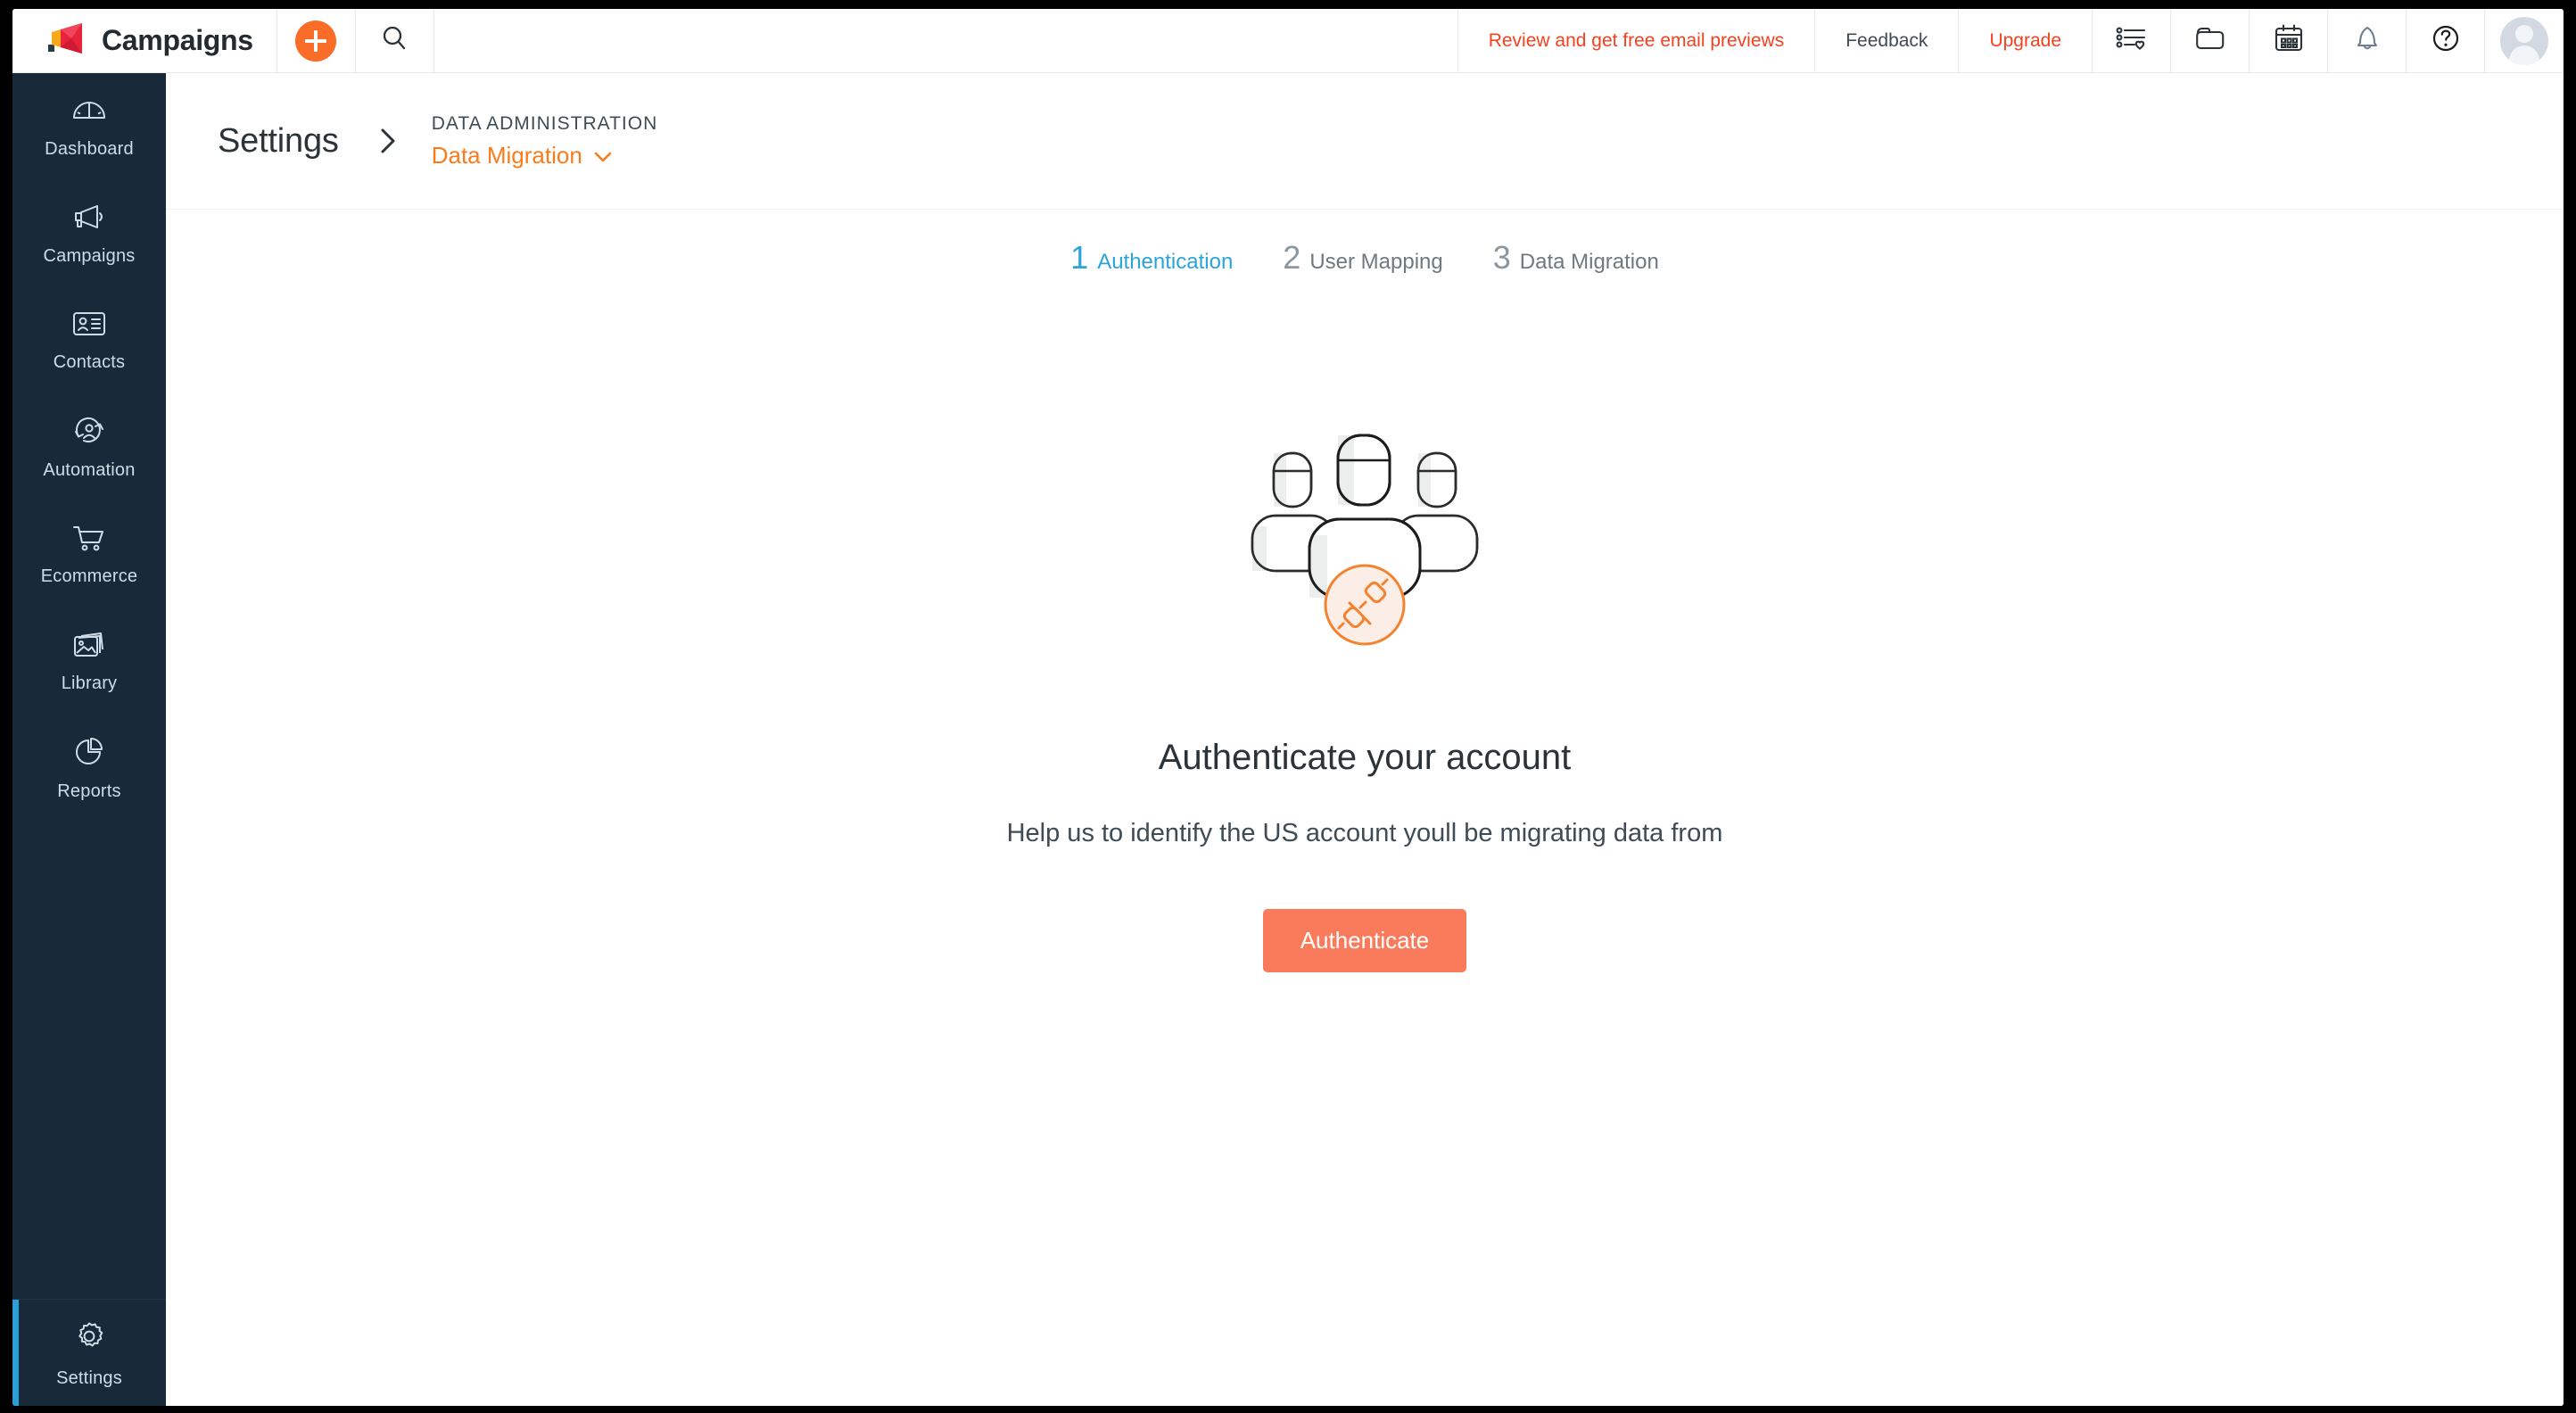 The image size is (2576, 1413). What do you see at coordinates (89, 647) in the screenshot?
I see `images-icon` at bounding box center [89, 647].